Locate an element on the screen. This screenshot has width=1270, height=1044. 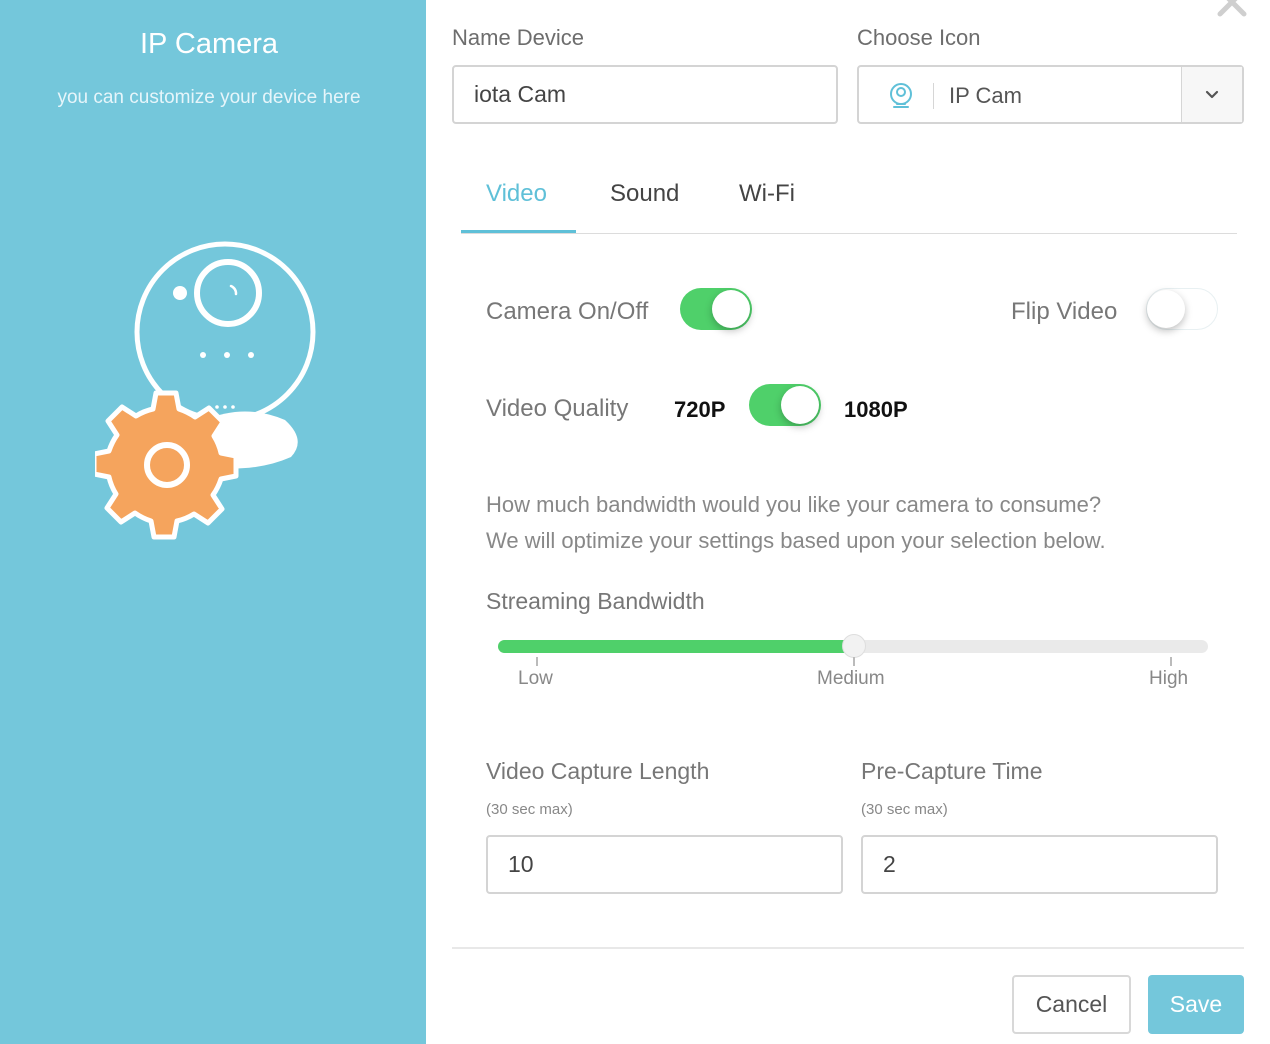
pre-capture-time-label: Pre-Capture Time is located at coordinates (952, 771).